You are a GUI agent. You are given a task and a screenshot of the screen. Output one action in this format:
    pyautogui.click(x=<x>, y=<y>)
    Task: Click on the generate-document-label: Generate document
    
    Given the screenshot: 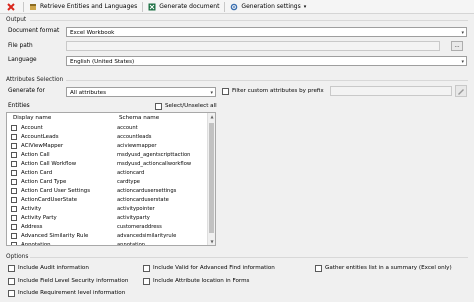 What is the action you would take?
    pyautogui.click(x=189, y=6)
    